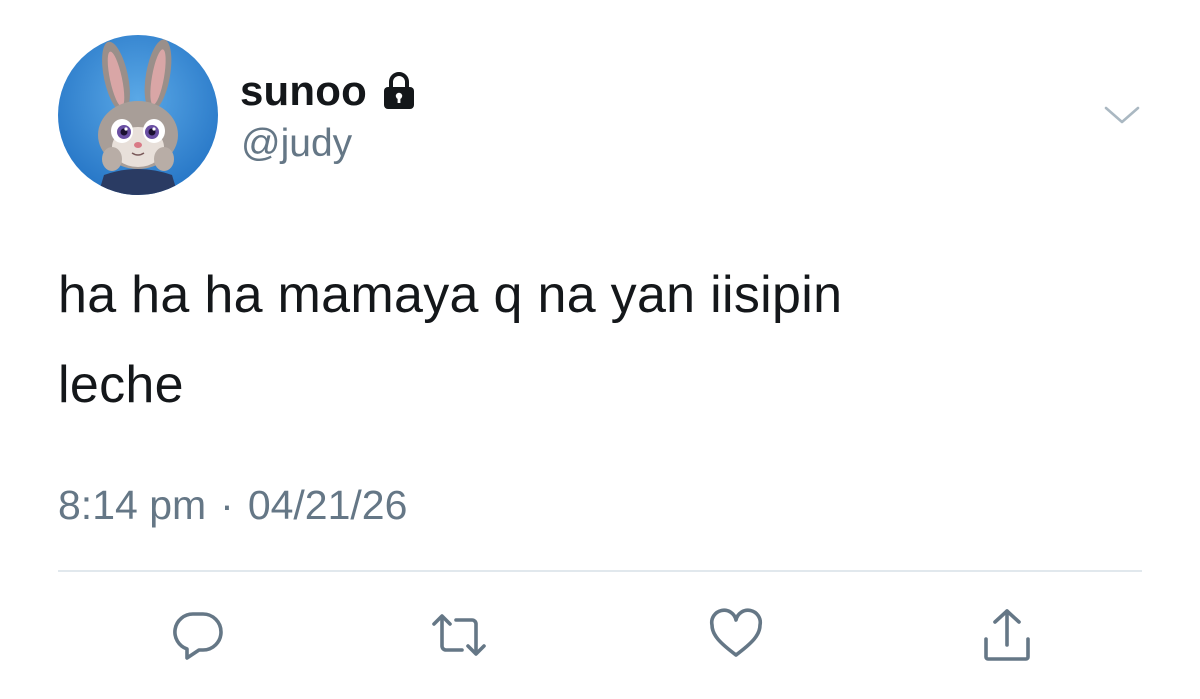 This screenshot has height=699, width=1200. I want to click on divider, so click(600, 571).